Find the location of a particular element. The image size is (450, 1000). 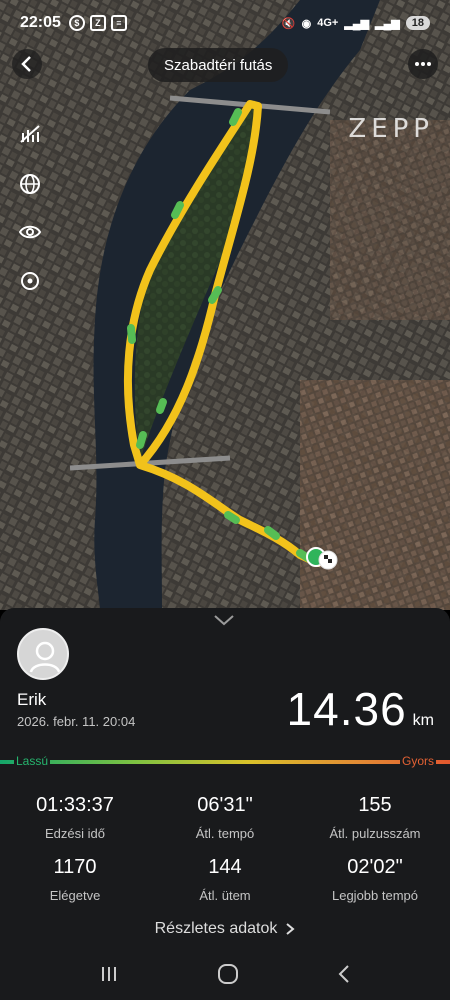

stat-value: 06'31" is located at coordinates (225, 805).